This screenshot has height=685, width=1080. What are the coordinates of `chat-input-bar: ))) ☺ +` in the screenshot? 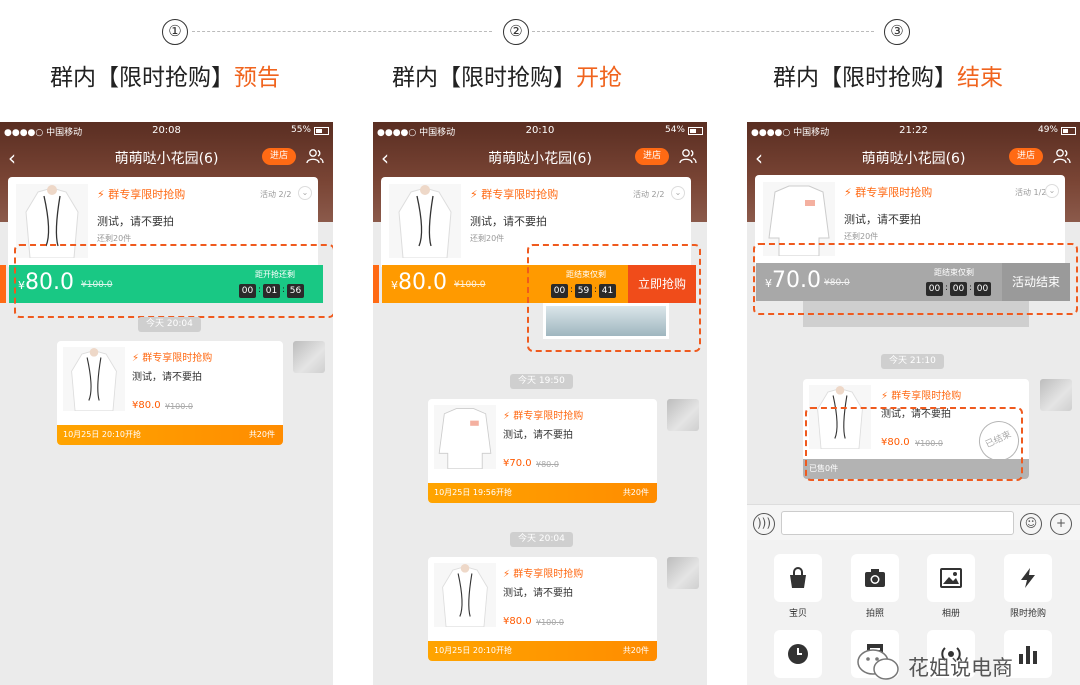 It's located at (913, 522).